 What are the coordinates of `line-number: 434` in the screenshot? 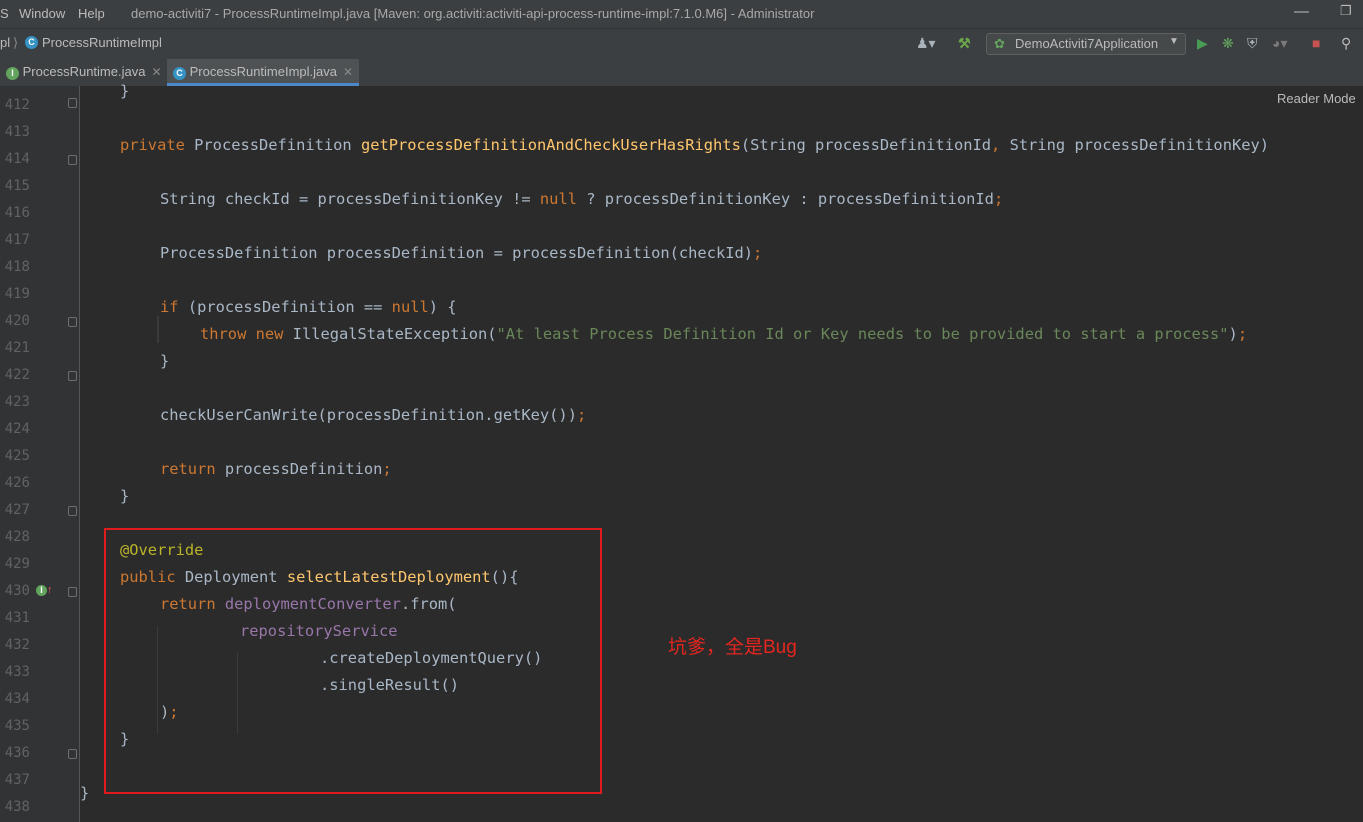 It's located at (17, 699).